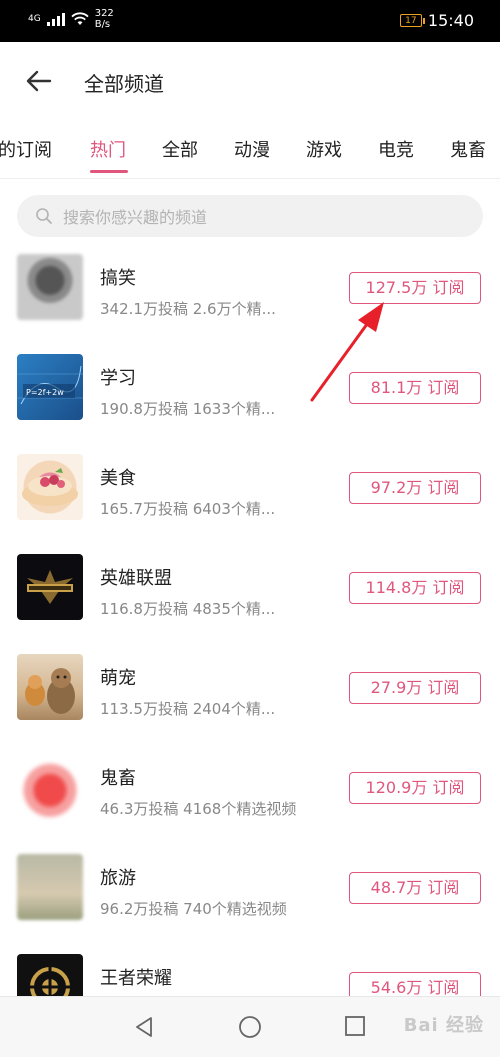  Describe the element at coordinates (50, 691) in the screenshot. I see `pets-thumbnail-art` at that location.